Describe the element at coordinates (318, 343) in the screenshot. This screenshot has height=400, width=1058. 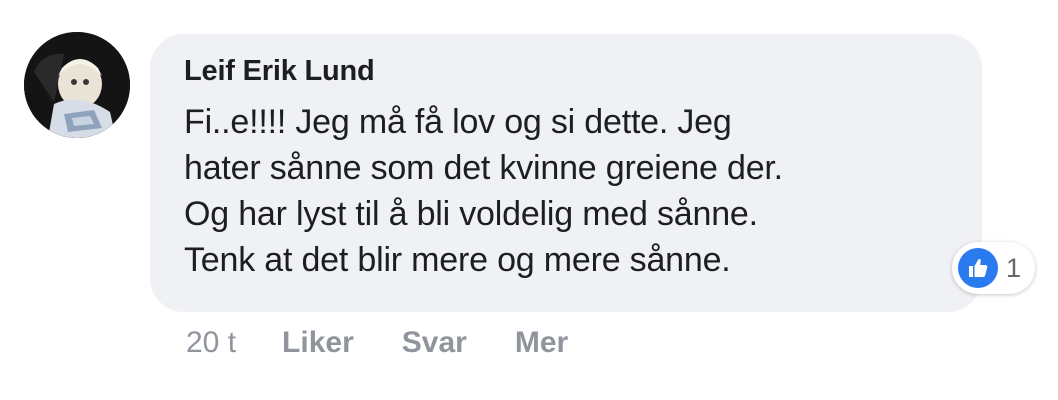
I see `like-button: Liker` at that location.